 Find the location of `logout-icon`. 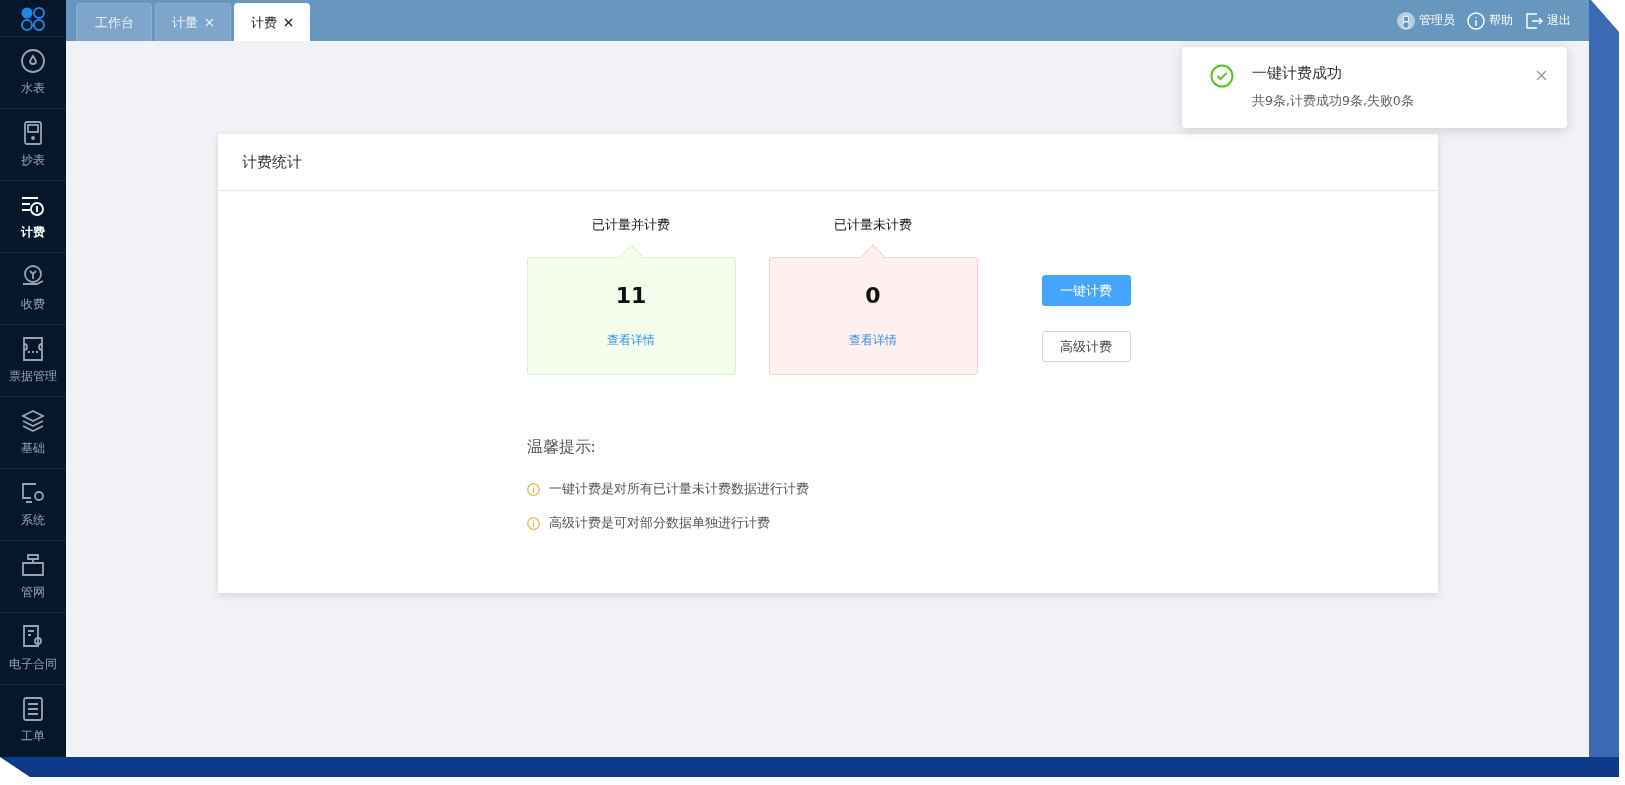

logout-icon is located at coordinates (1534, 20).